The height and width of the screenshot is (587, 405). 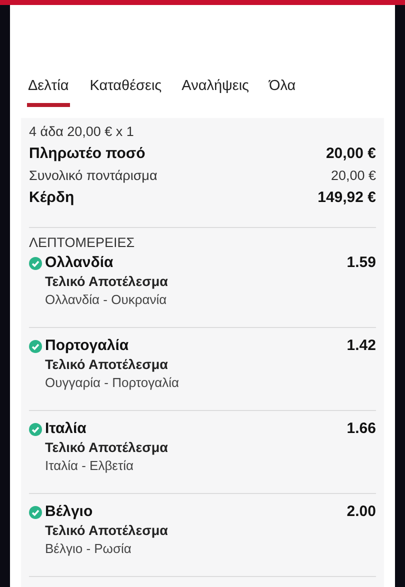 What do you see at coordinates (87, 346) in the screenshot?
I see `pick-name: Πορτογαλία` at bounding box center [87, 346].